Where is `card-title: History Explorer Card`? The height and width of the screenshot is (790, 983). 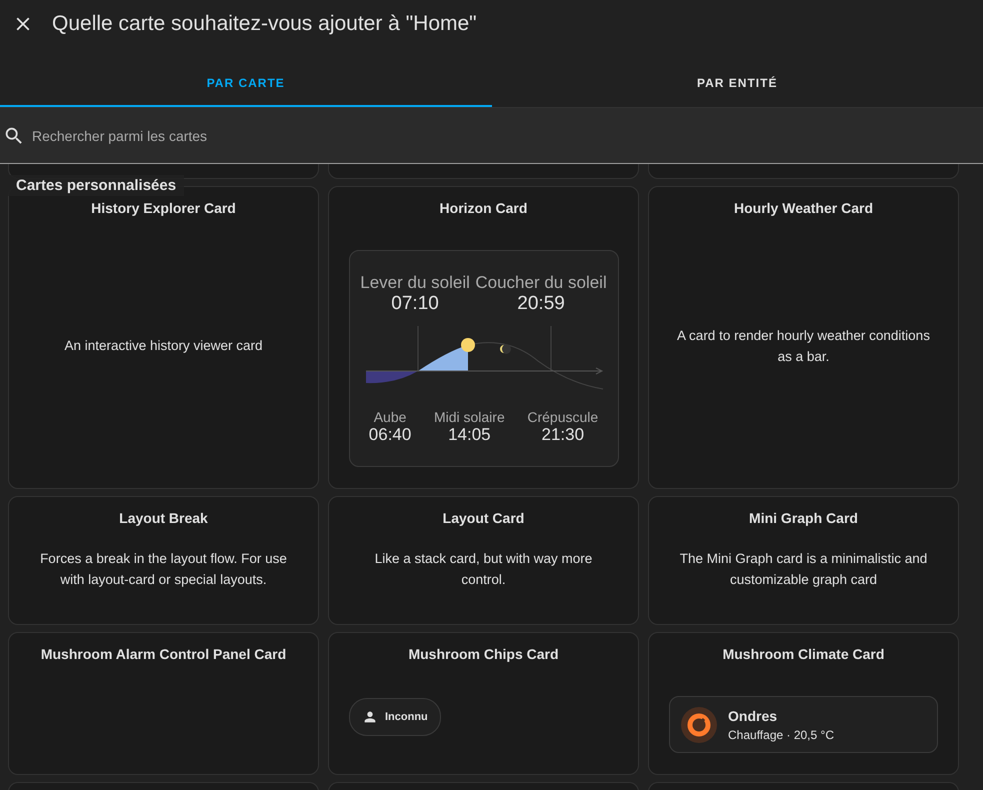
card-title: History Explorer Card is located at coordinates (163, 208).